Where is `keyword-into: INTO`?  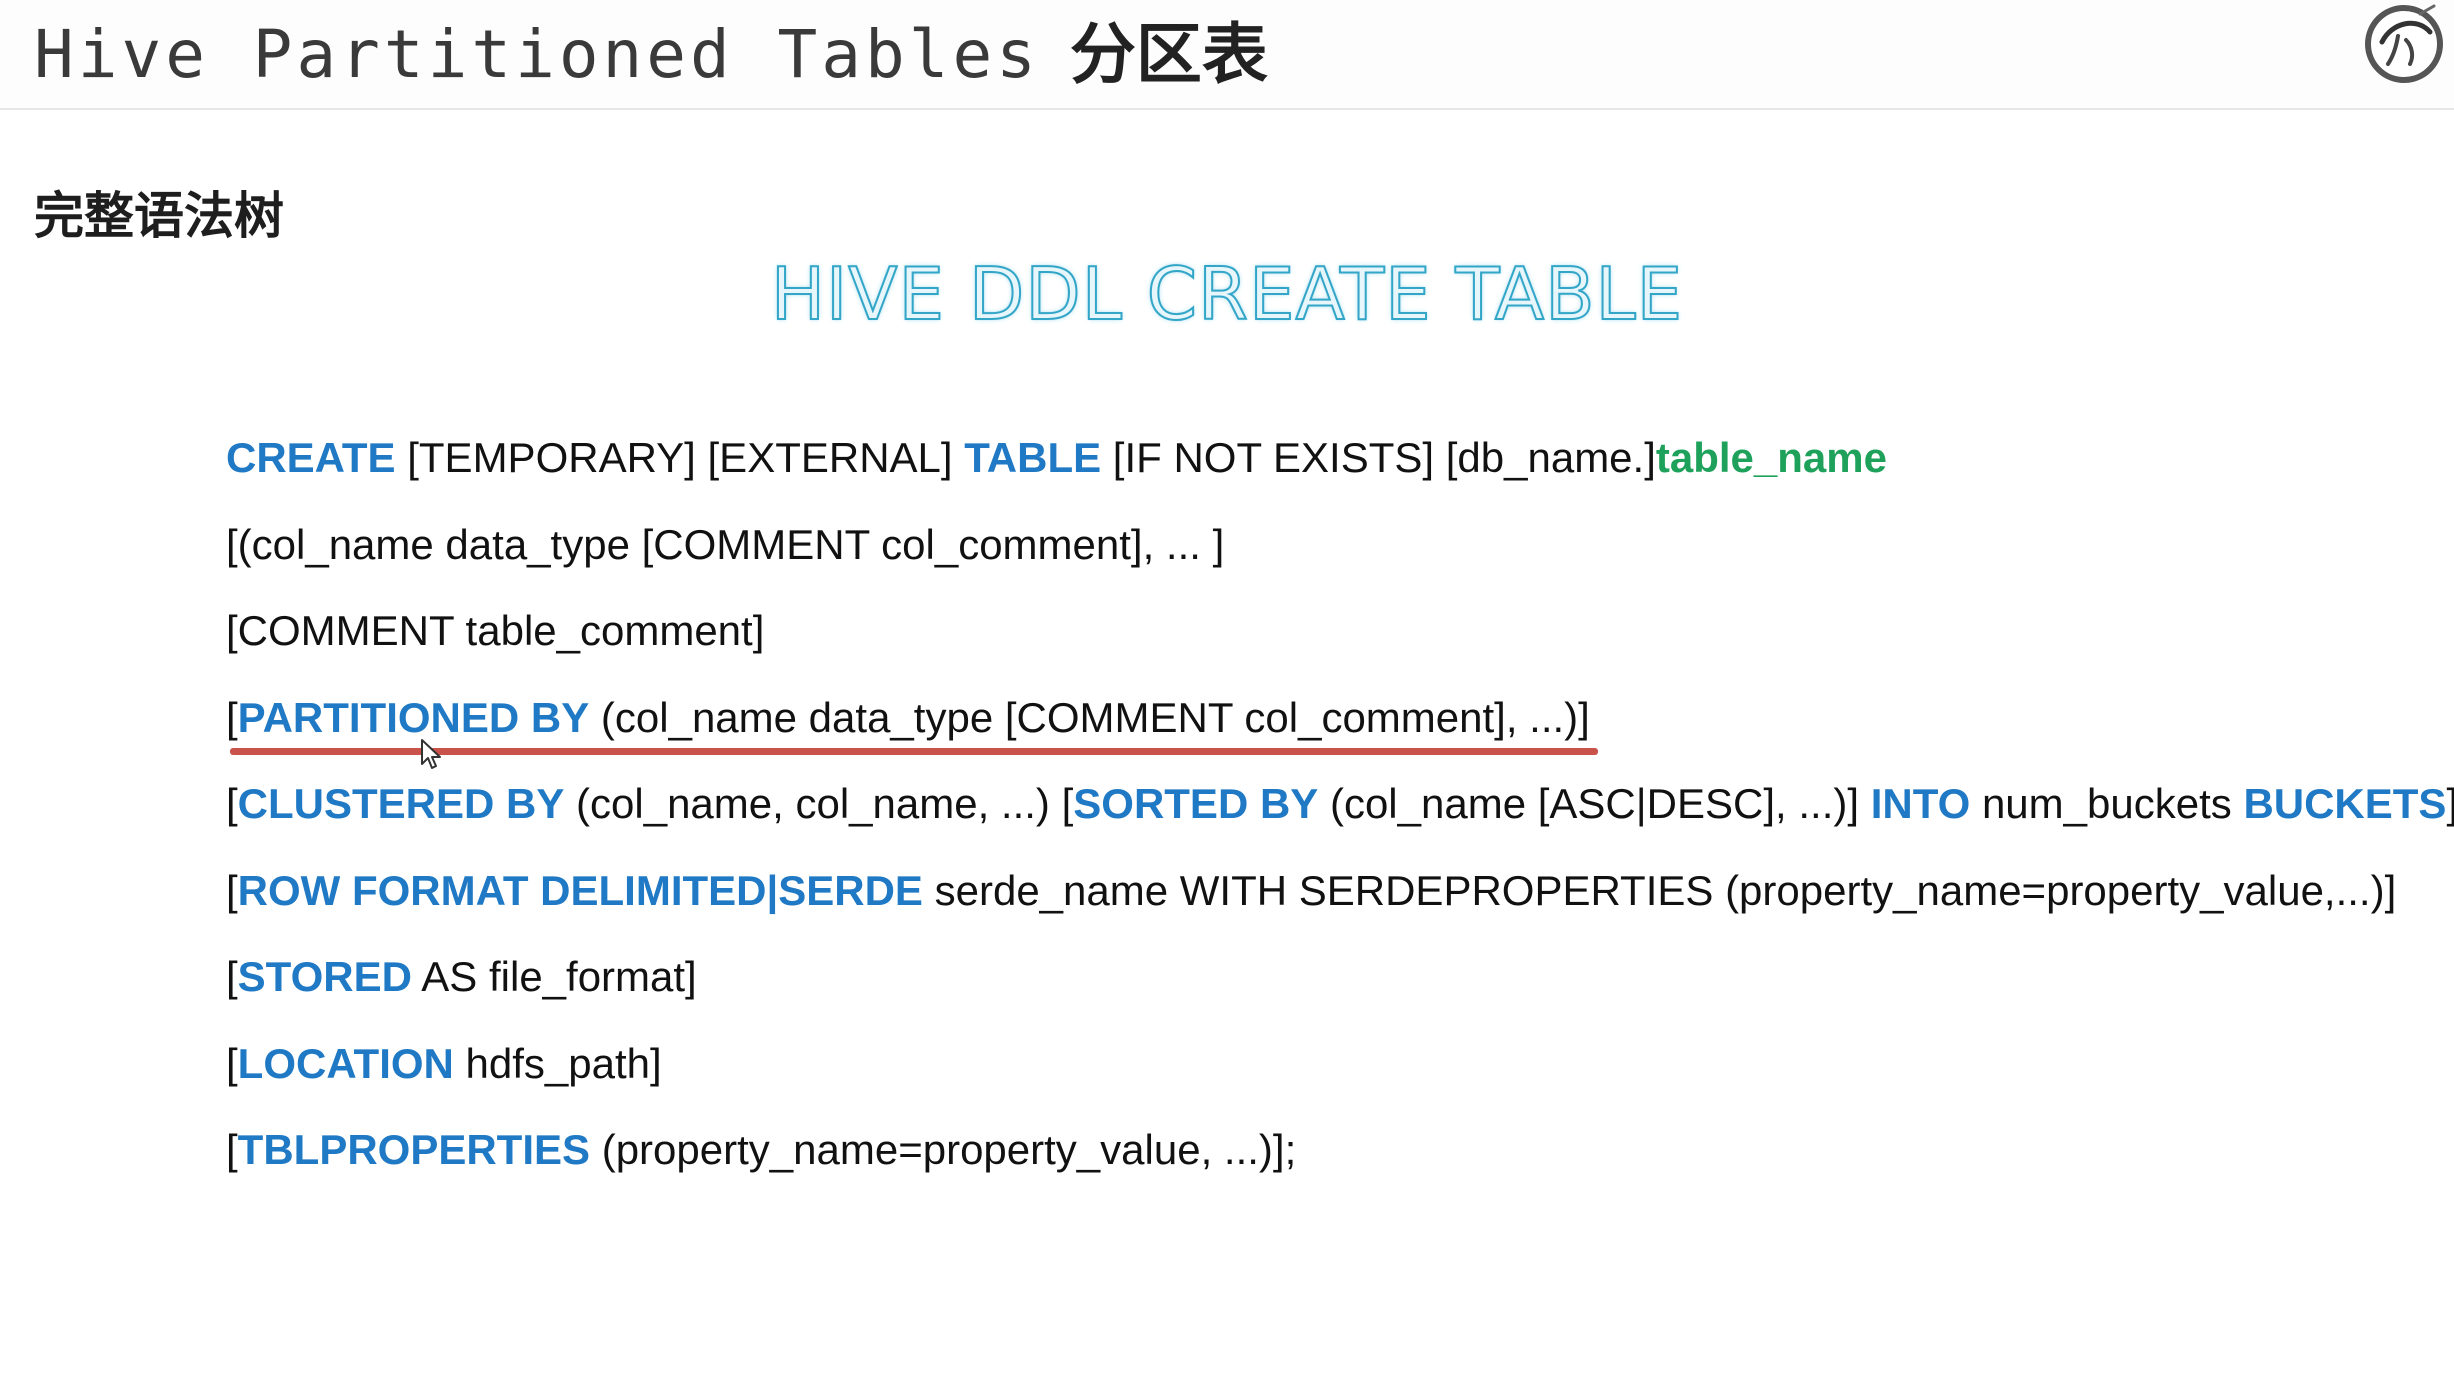
keyword-into: INTO is located at coordinates (1920, 803).